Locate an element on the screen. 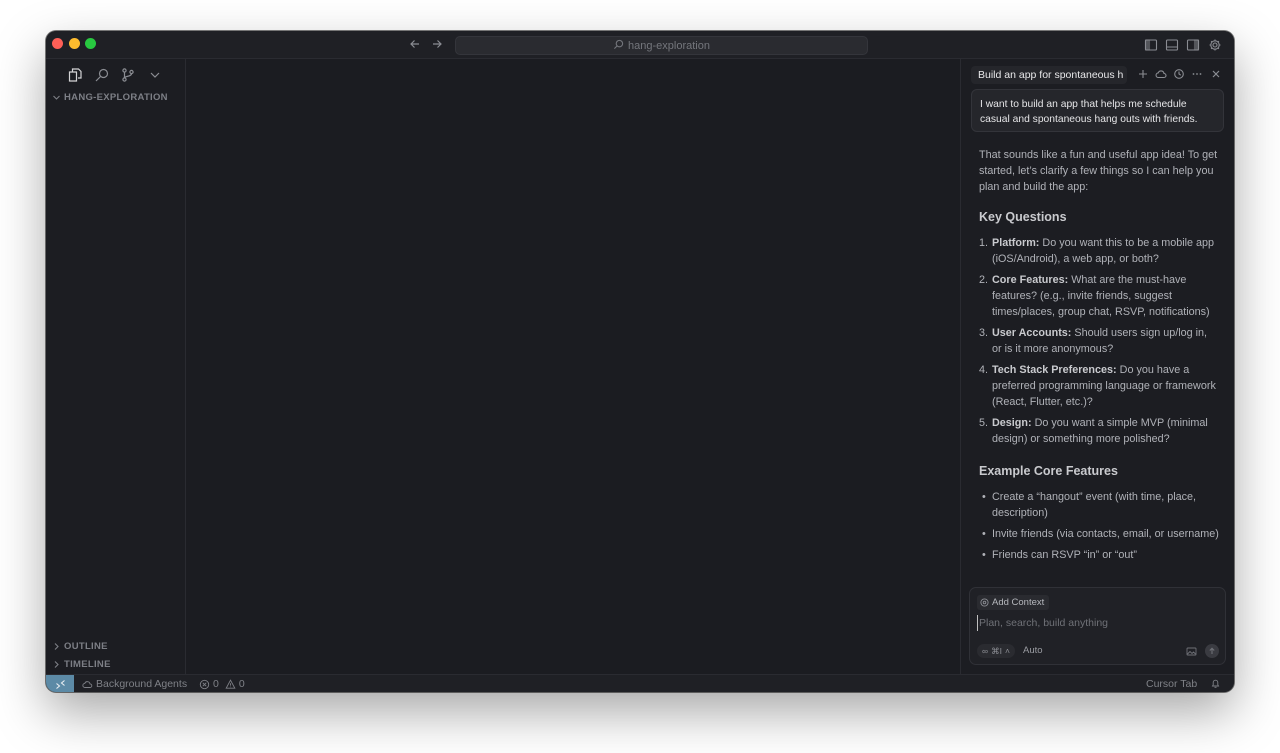  chevron-up-icon: ˄ is located at coordinates (1007, 651).